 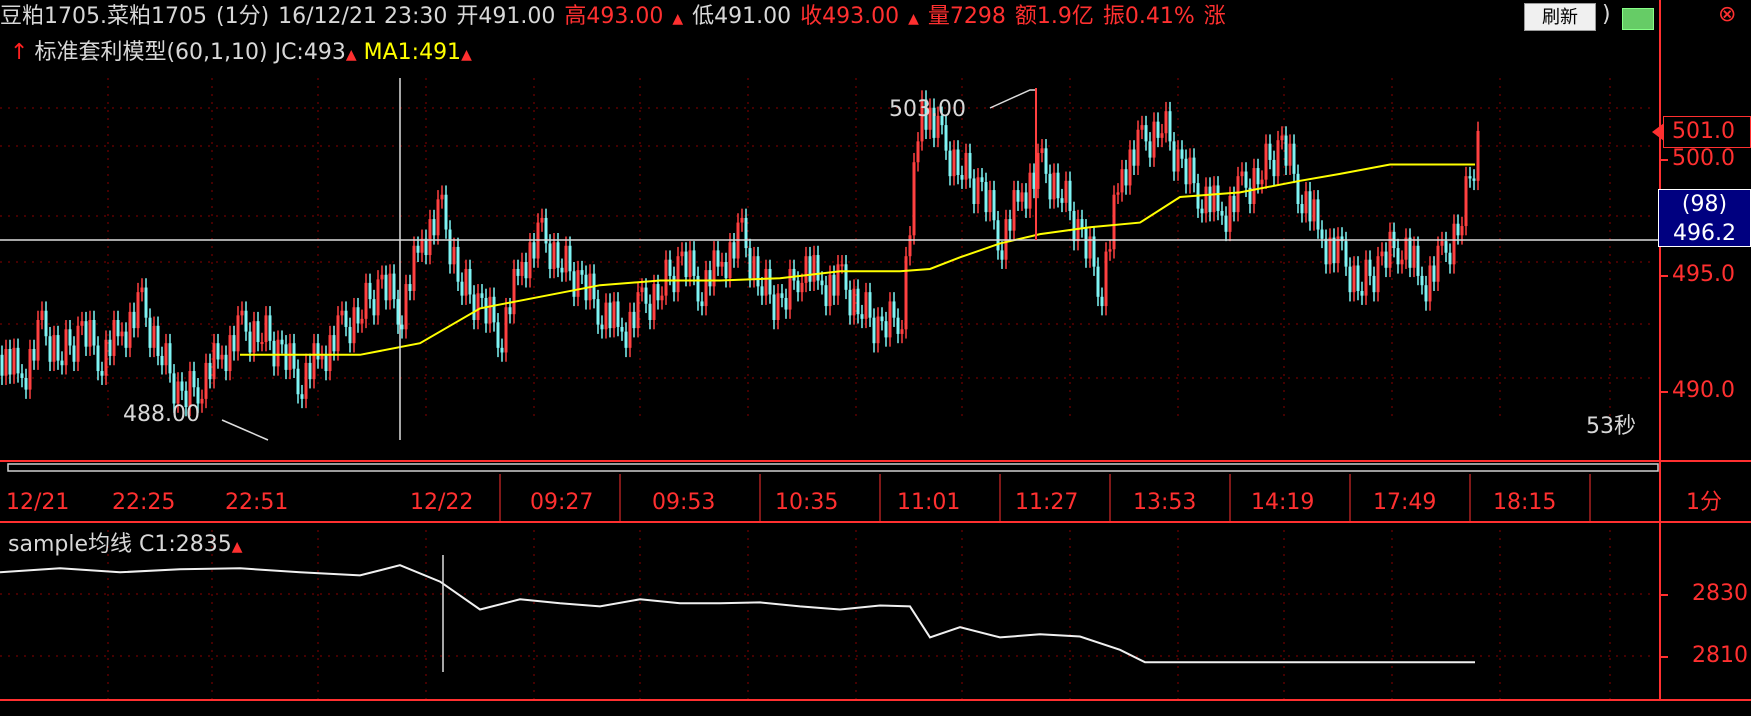 I want to click on close-icon: ⊗, so click(x=1727, y=15).